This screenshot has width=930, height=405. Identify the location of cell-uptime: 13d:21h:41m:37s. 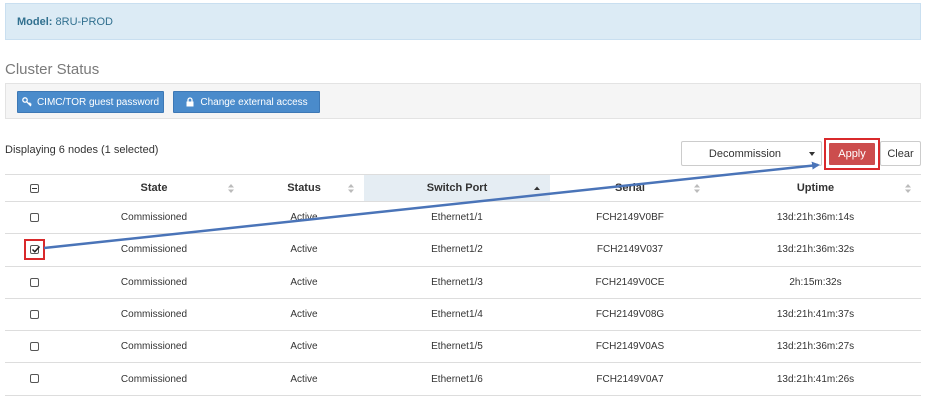
(815, 315).